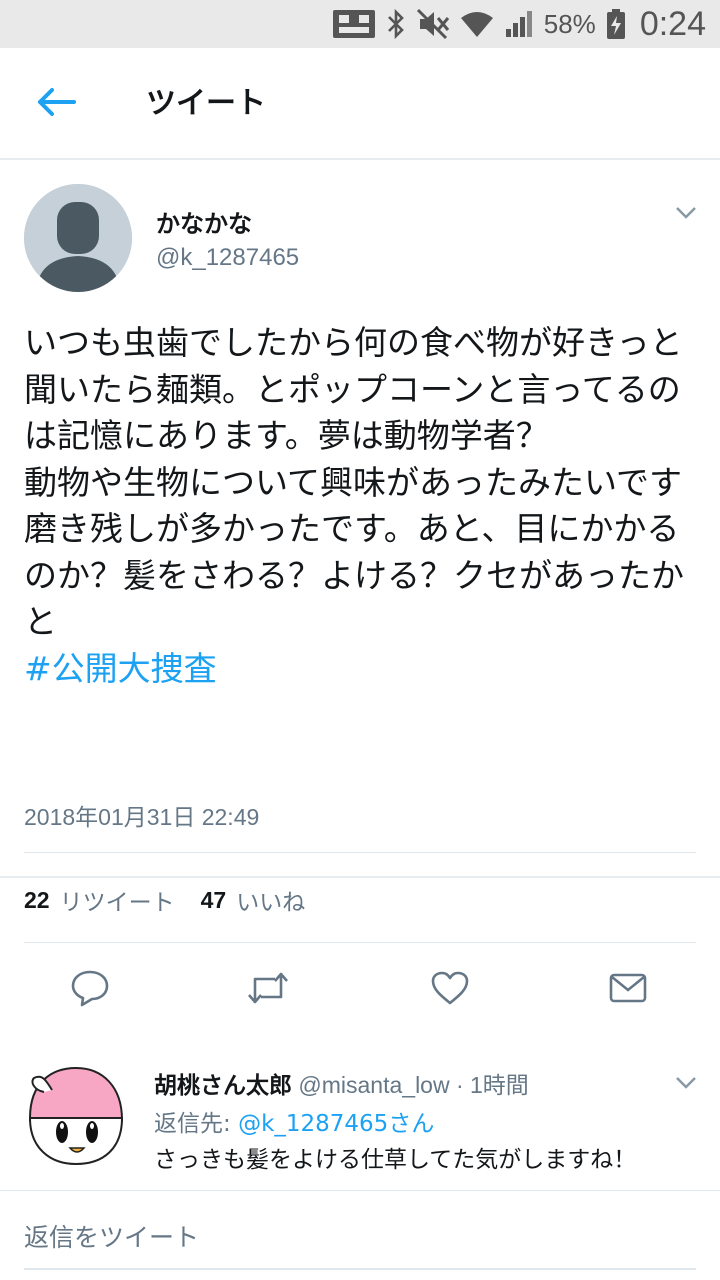 This screenshot has height=1280, width=720. I want to click on retweet-icon, so click(268, 990).